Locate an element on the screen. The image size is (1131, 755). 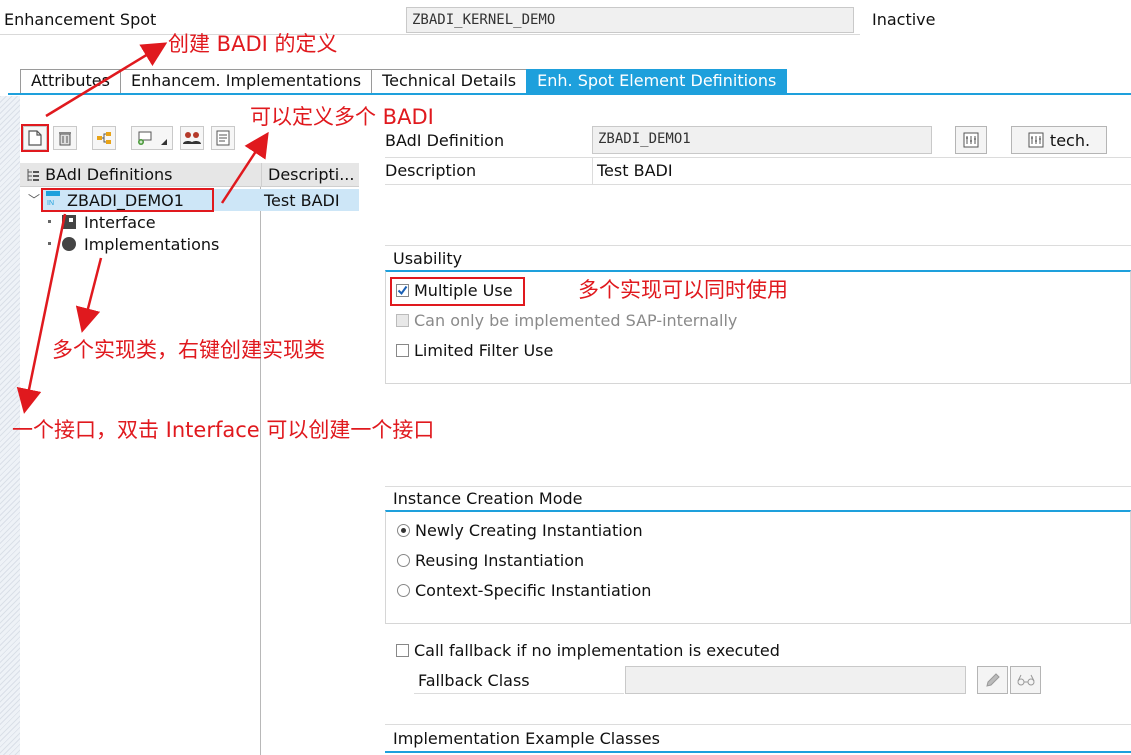
arrow-impl-classes is located at coordinates (89, 295).